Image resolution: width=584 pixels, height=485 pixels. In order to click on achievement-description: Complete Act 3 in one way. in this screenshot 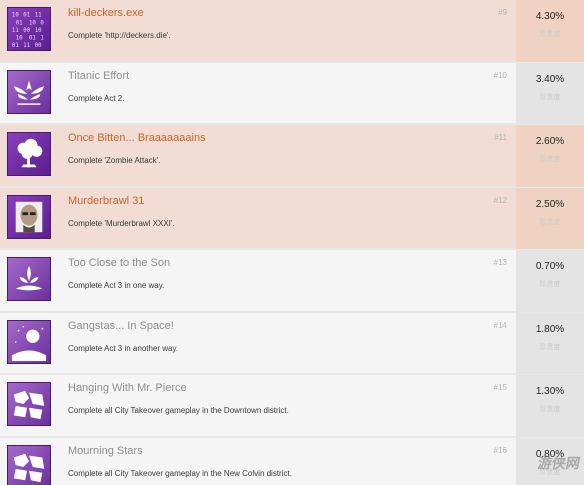, I will do `click(116, 285)`.